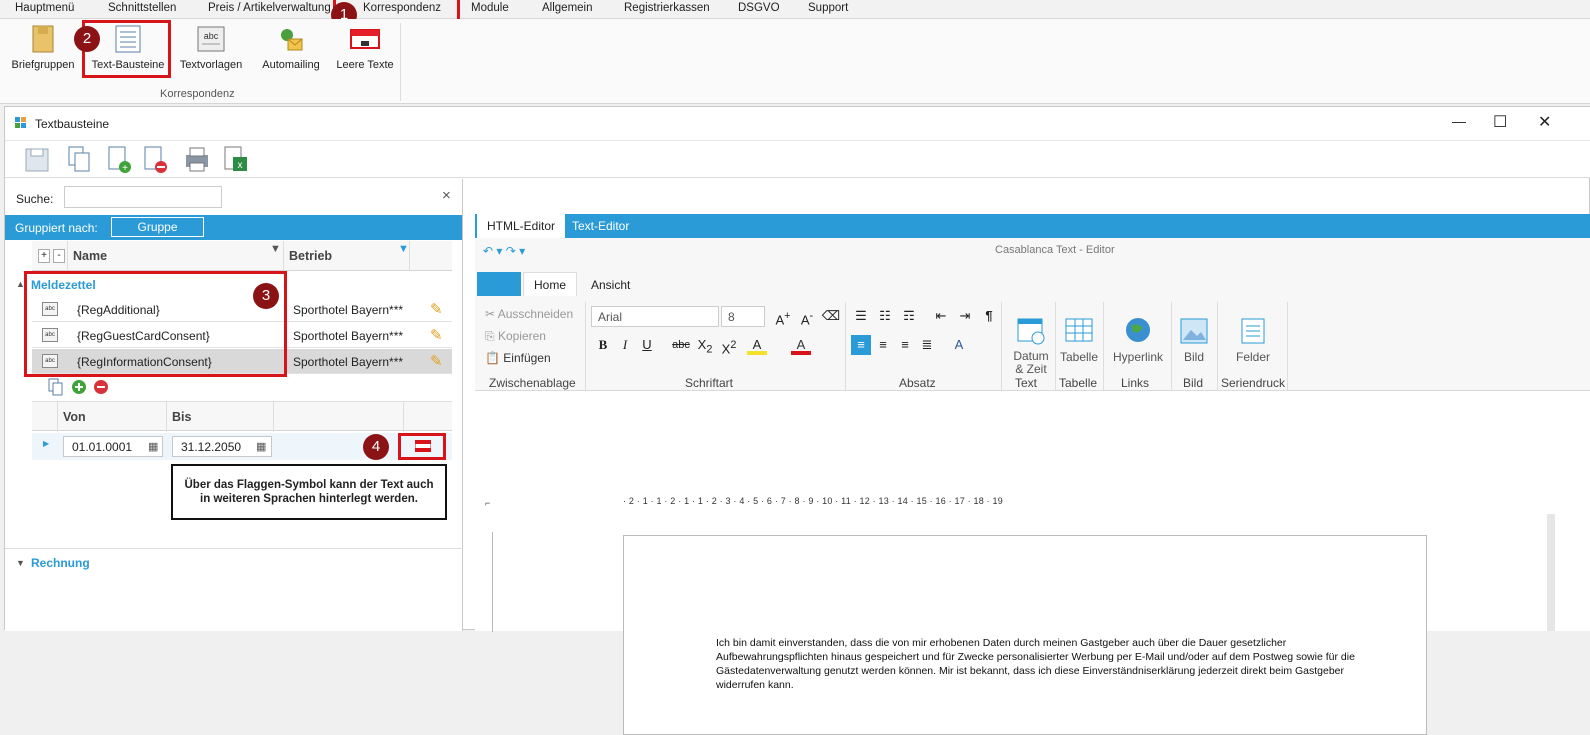 The image size is (1590, 735). What do you see at coordinates (567, 8) in the screenshot?
I see `menu-tab-allgemein: Allgemein` at bounding box center [567, 8].